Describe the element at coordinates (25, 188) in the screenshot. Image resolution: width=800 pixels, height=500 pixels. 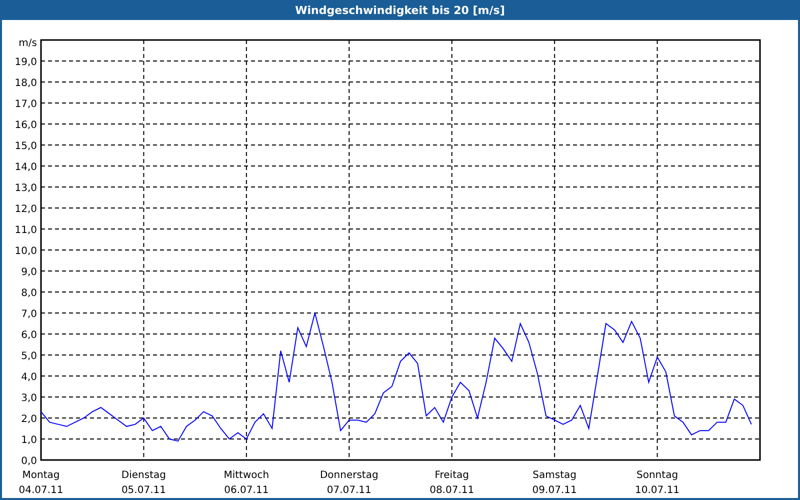
I see `y-tick-label: 13,0` at that location.